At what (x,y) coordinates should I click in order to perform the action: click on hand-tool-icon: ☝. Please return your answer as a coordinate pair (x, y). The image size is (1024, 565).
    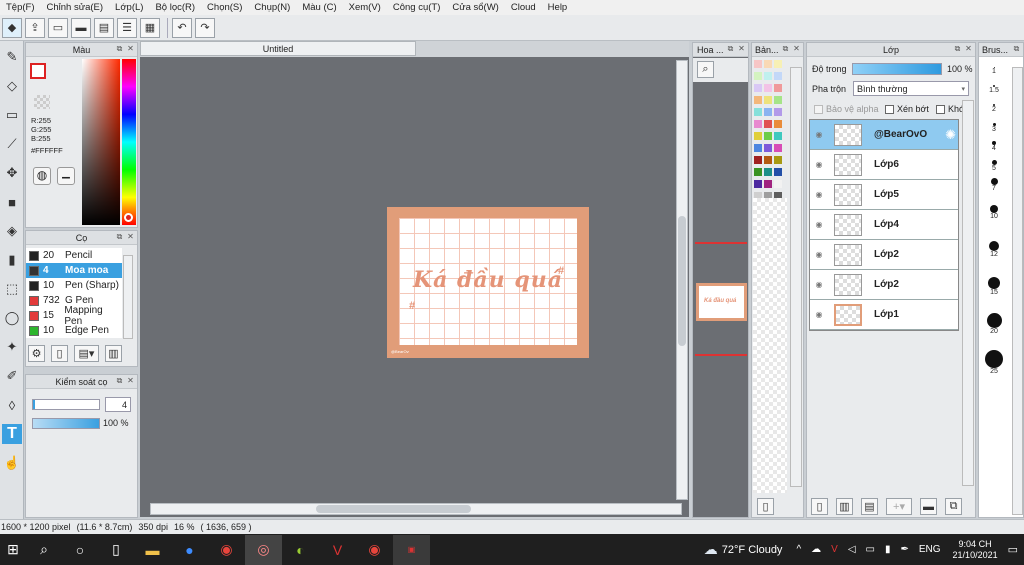
    Looking at the image, I should click on (12, 463).